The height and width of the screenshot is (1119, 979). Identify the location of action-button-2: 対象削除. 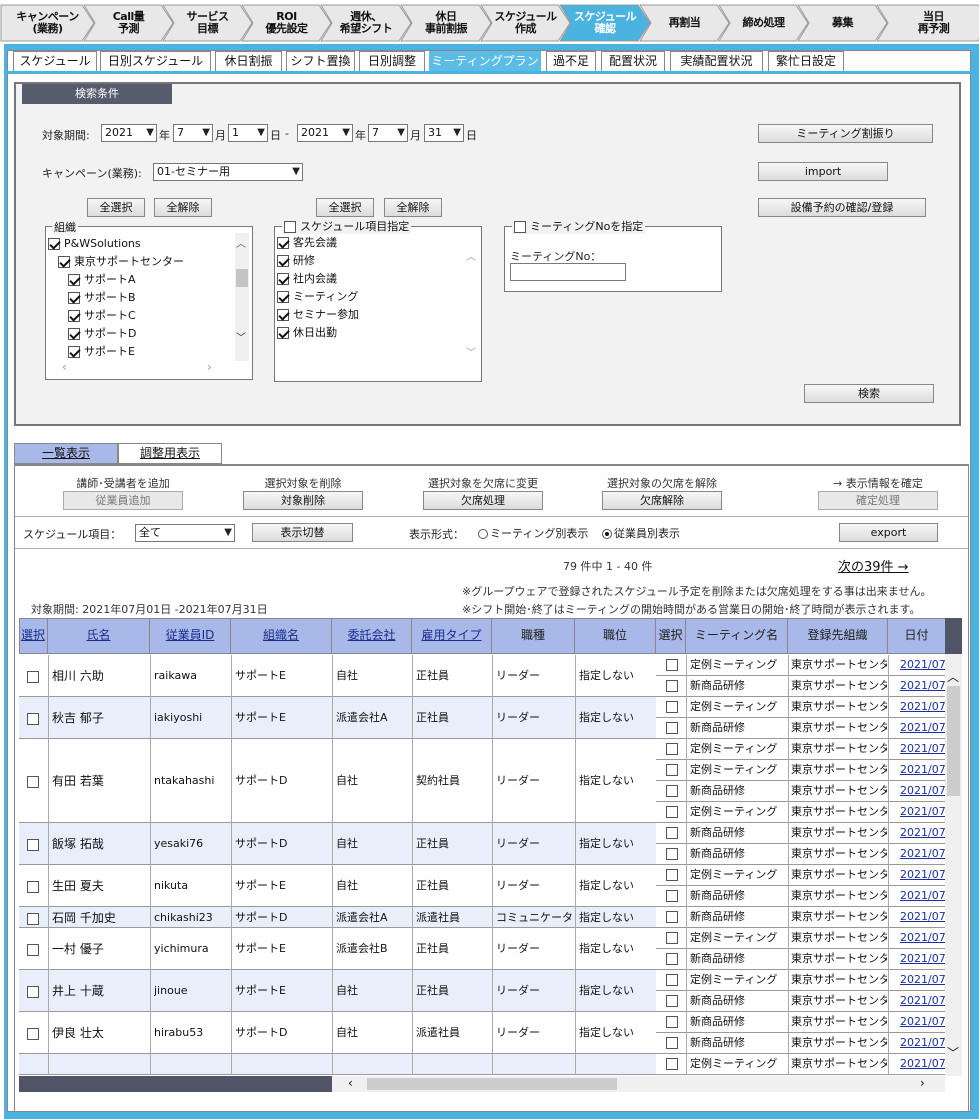
(303, 500).